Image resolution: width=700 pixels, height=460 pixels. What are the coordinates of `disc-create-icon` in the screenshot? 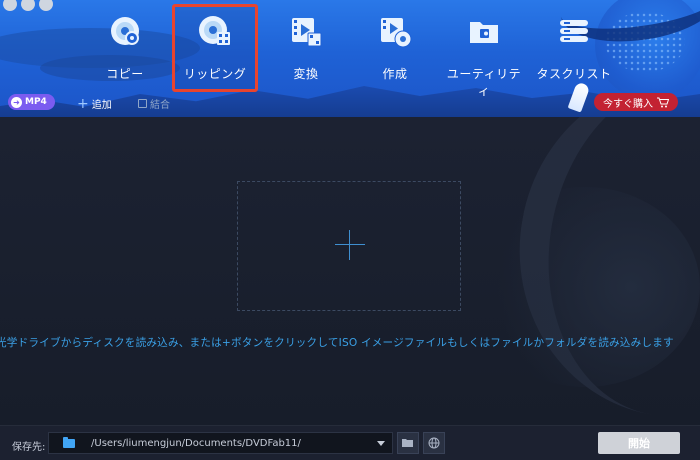 It's located at (396, 33).